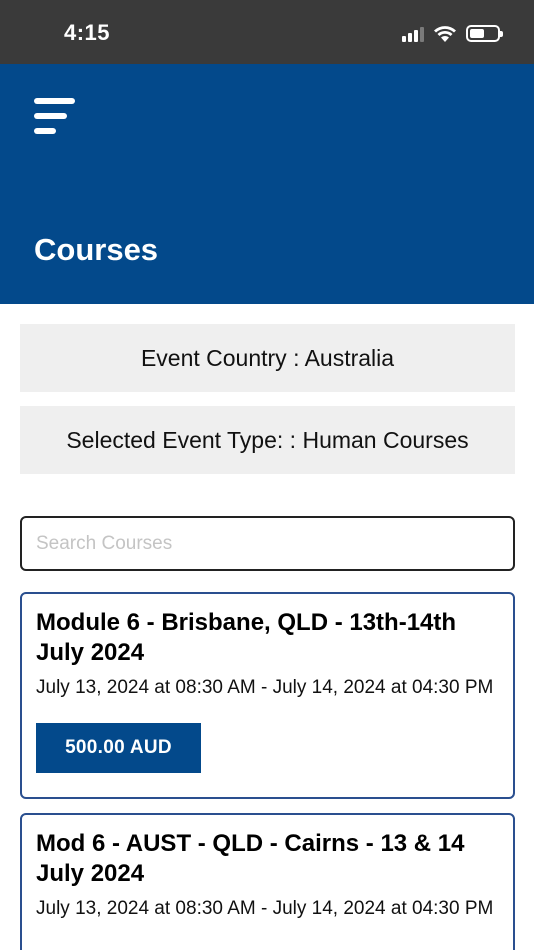 The height and width of the screenshot is (950, 534). I want to click on menu-icon, so click(55, 119).